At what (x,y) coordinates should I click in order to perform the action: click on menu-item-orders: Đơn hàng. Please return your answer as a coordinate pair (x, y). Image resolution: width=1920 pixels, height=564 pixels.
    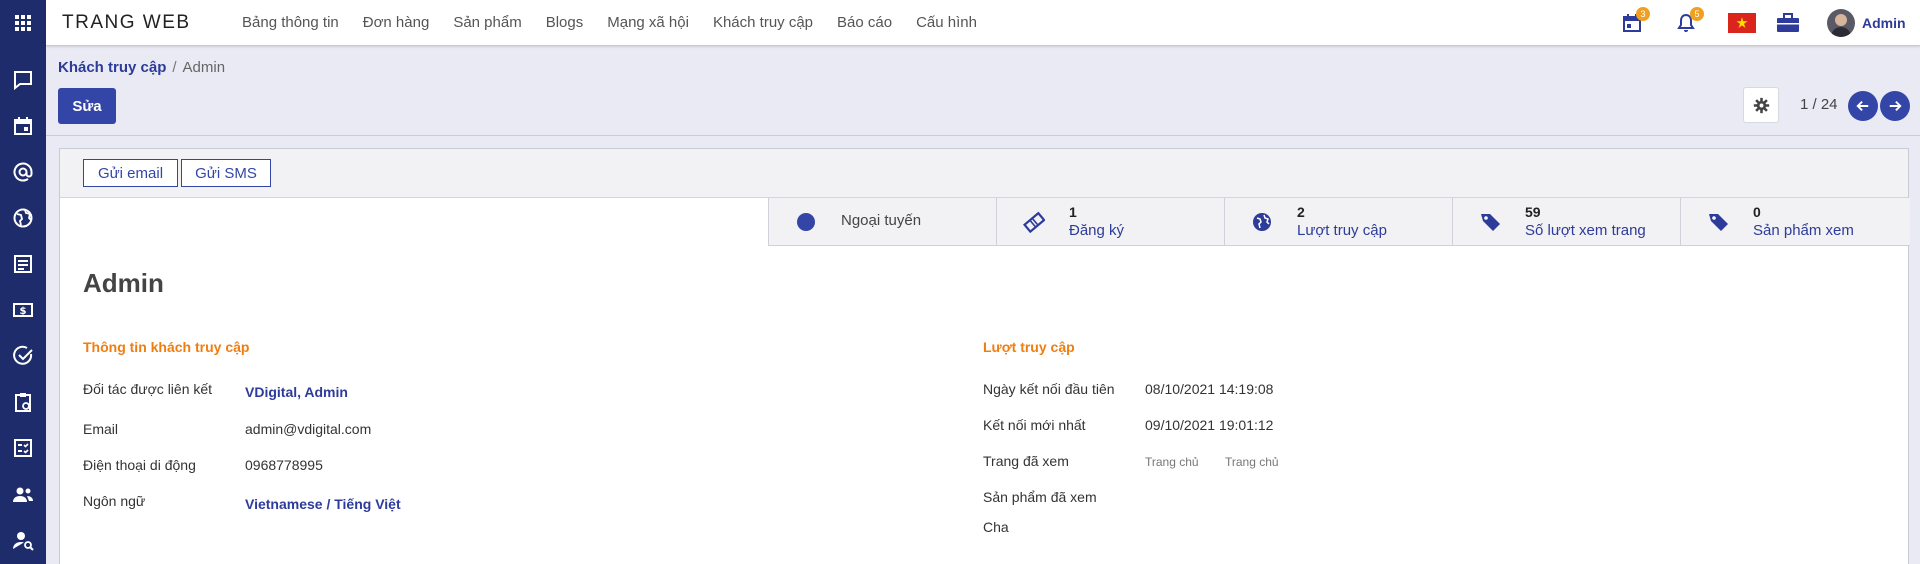
    Looking at the image, I should click on (396, 22).